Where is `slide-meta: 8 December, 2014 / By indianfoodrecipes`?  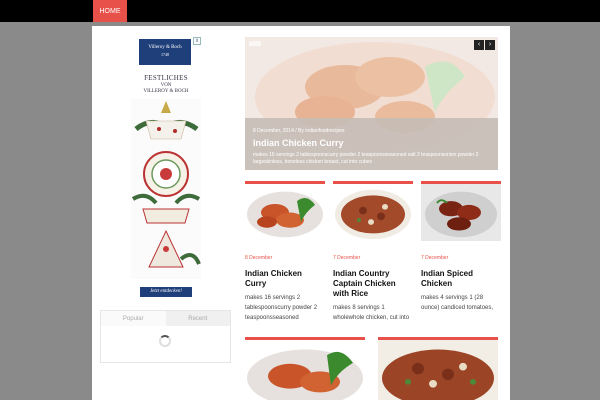 slide-meta: 8 December, 2014 / By indianfoodrecipes is located at coordinates (299, 131).